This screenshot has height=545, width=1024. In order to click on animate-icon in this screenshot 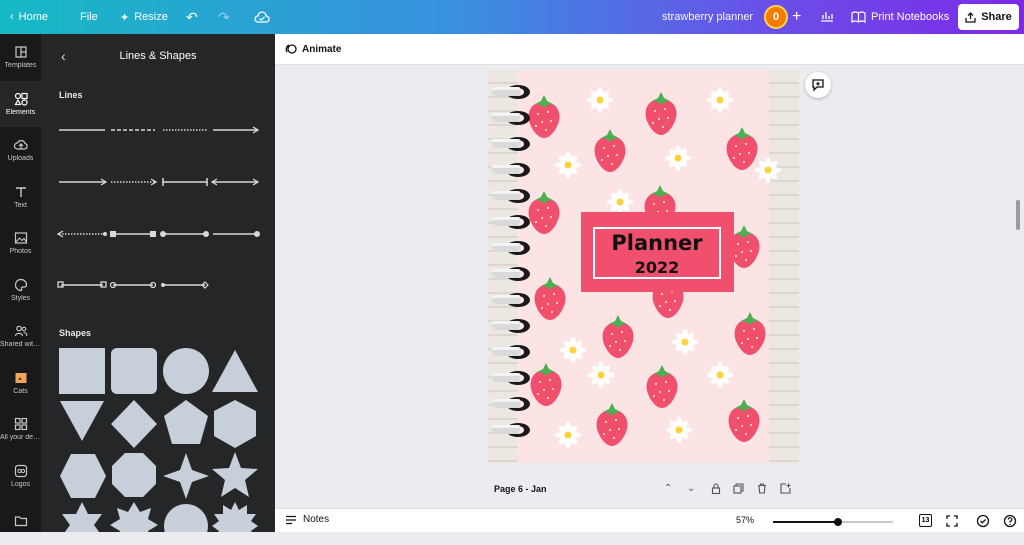, I will do `click(291, 49)`.